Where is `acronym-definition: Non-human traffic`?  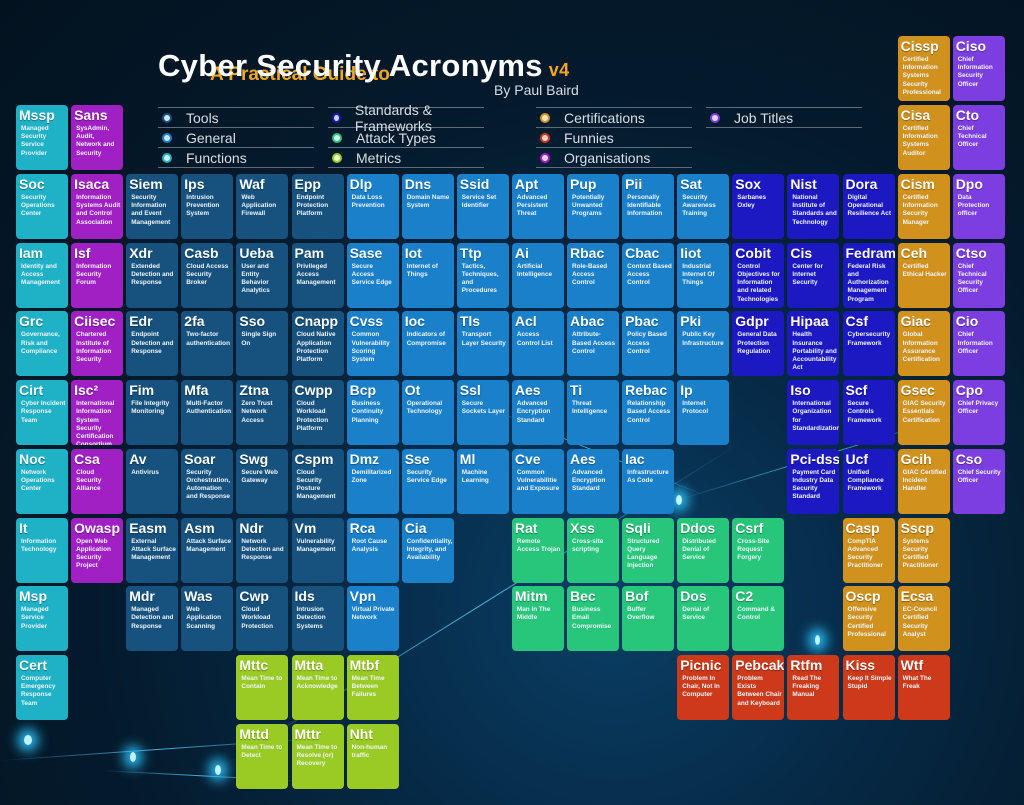
acronym-definition: Non-human traffic is located at coordinates (369, 751).